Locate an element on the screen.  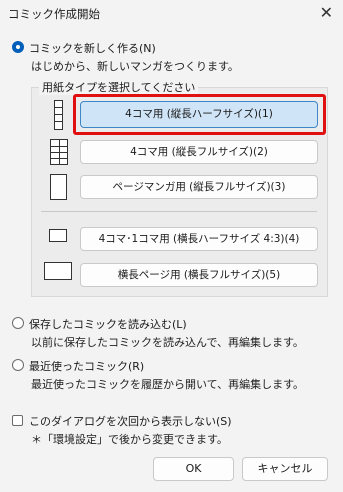
dont-show-checkbox is located at coordinates (17, 420).